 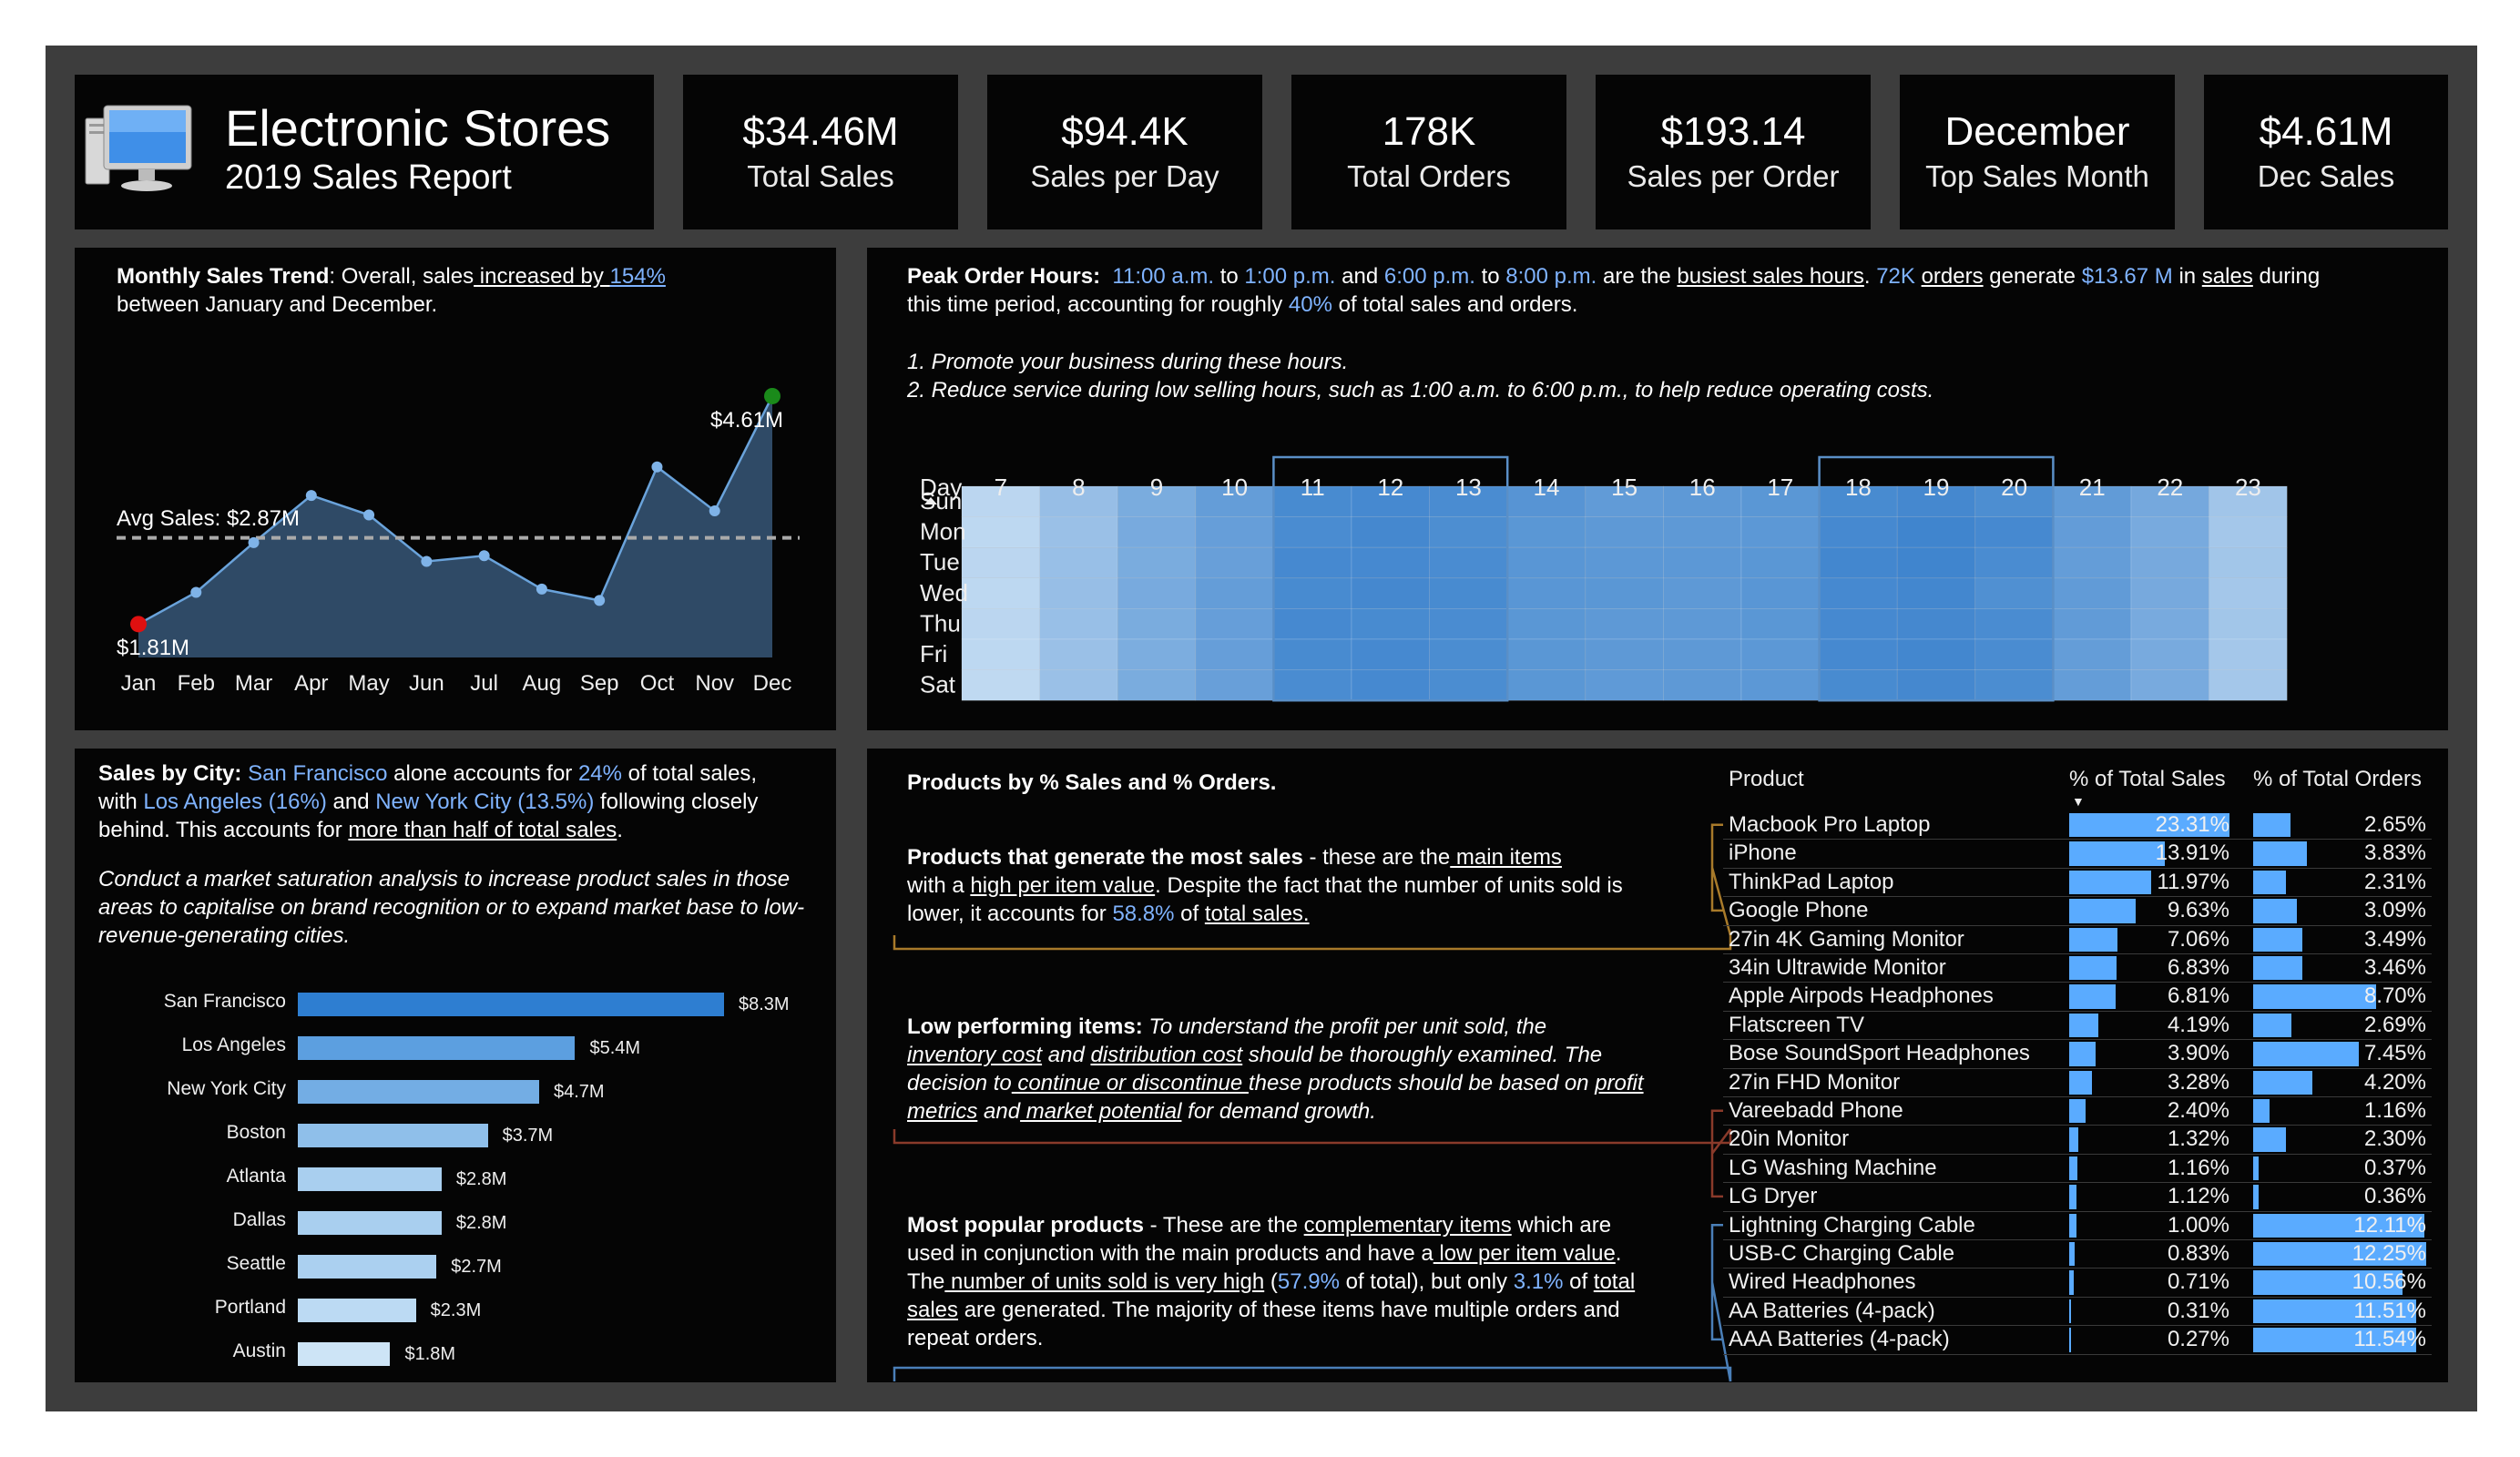 I want to click on product-name: AA Batteries (4-pack), so click(x=1832, y=1310).